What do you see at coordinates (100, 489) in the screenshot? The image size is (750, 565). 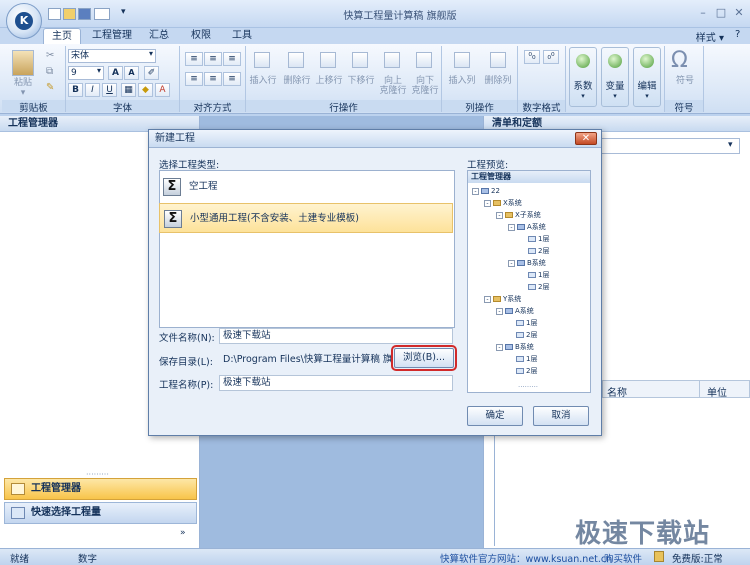 I see `nav-project-manager: 工程管理器` at bounding box center [100, 489].